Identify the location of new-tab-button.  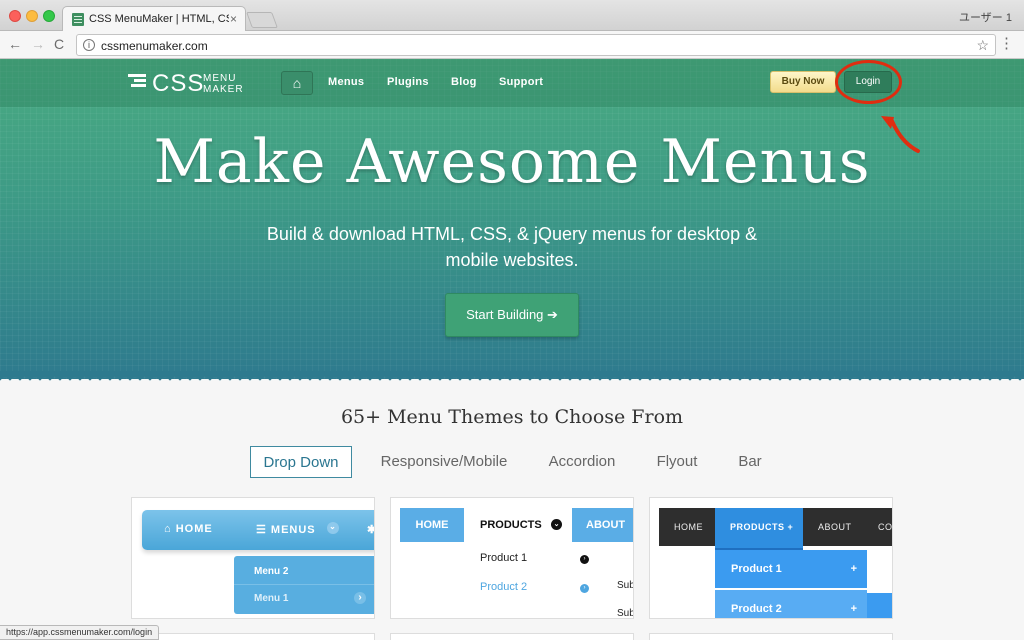
(262, 20).